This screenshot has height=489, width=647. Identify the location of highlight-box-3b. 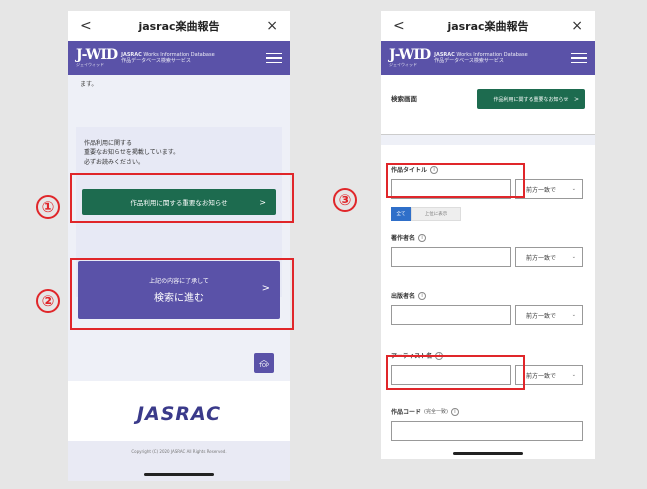
(455, 372).